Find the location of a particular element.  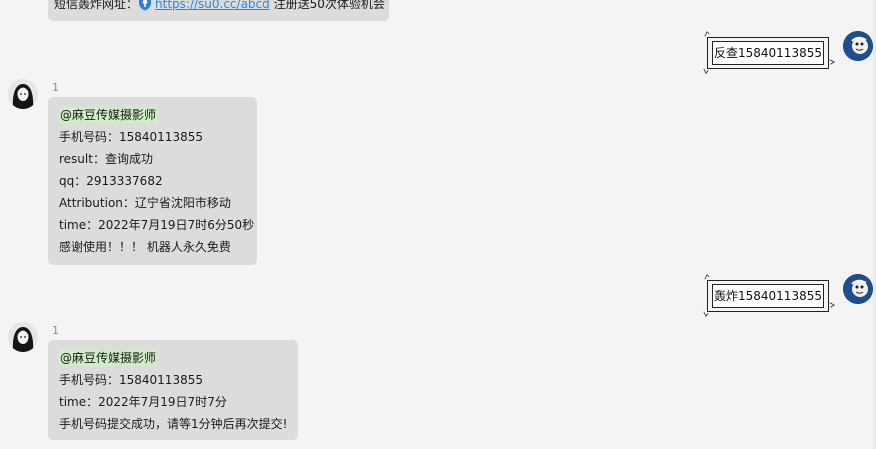

top-message-line: 短信轰炸网址： https://su0.cc/abcd 注册送50次体验机会 is located at coordinates (219, 11).